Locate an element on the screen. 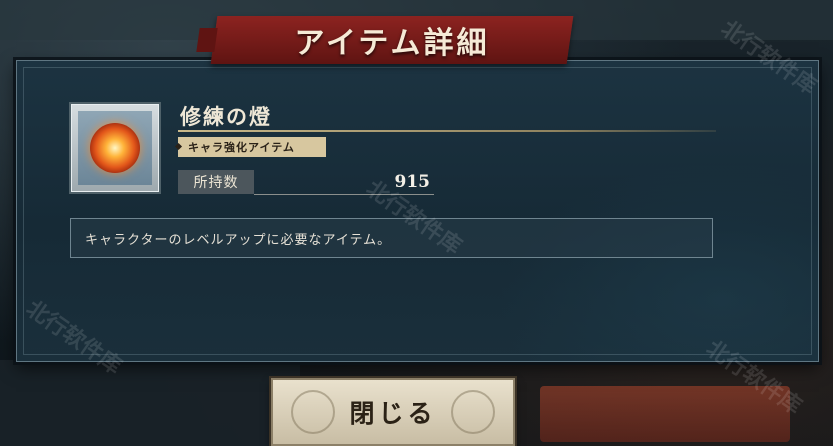  item-name: 修練の燈 is located at coordinates (226, 116).